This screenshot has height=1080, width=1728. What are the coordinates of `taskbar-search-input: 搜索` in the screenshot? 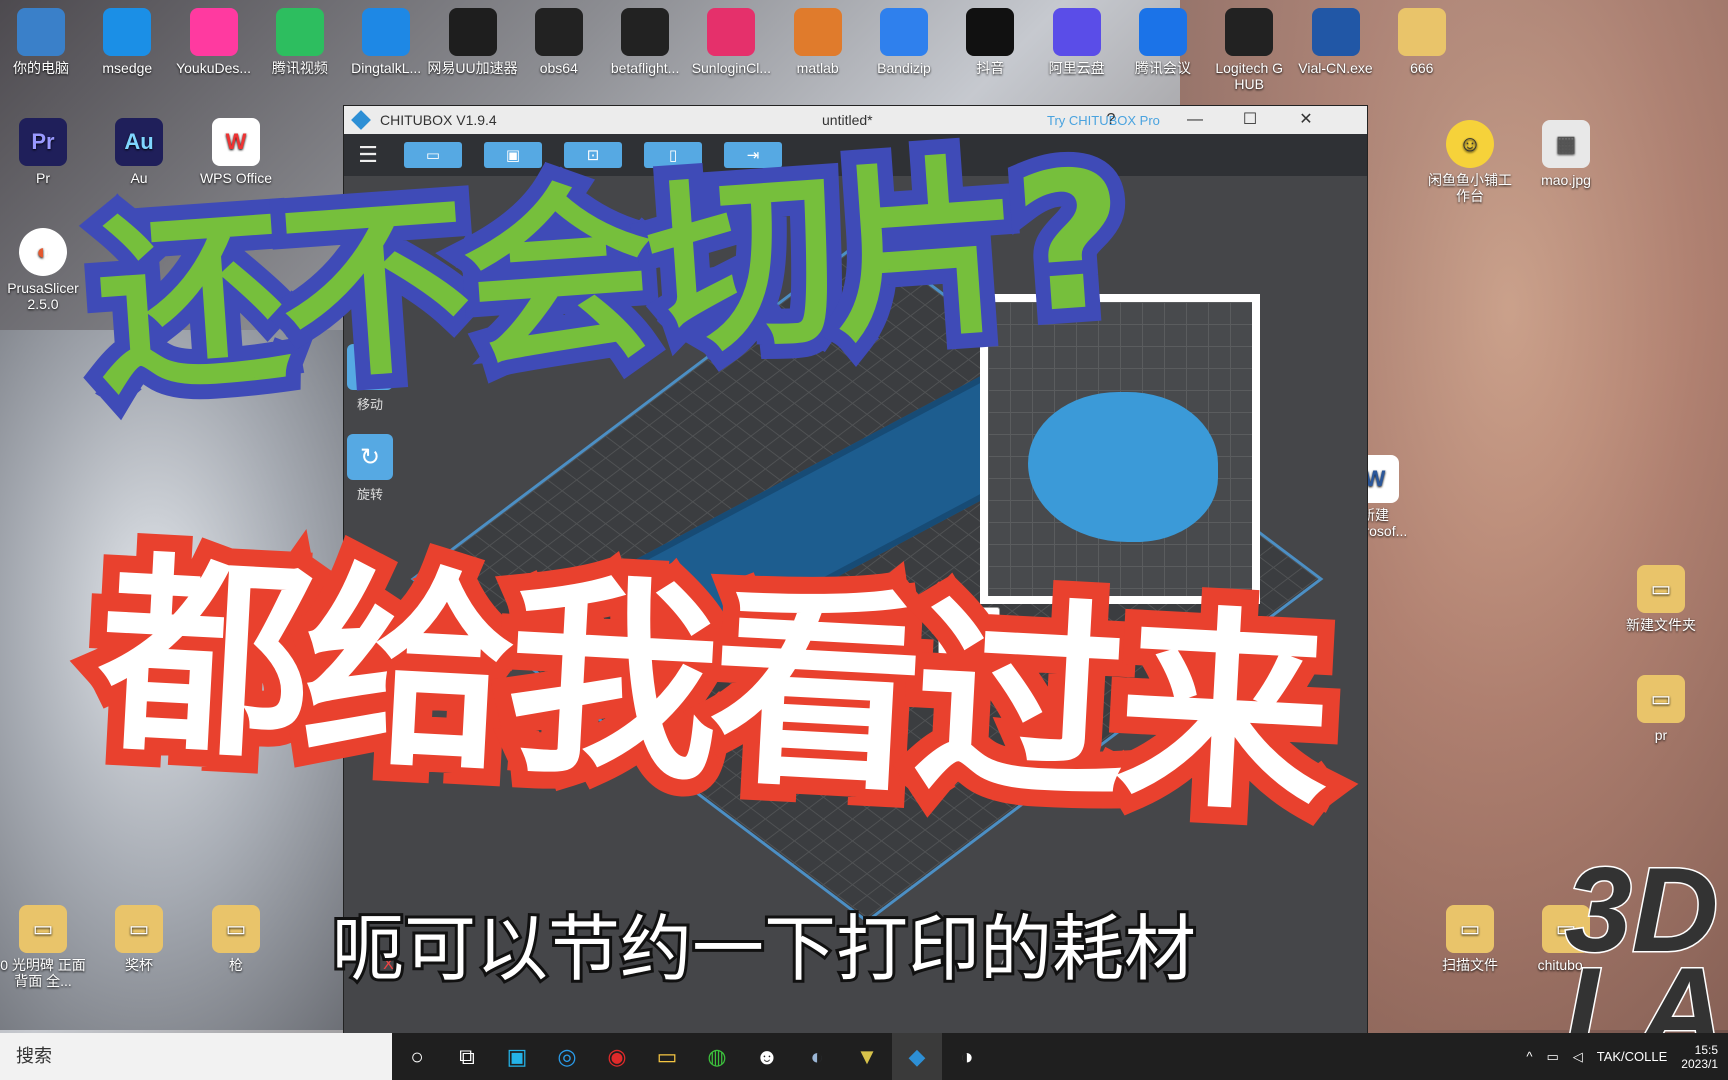 It's located at (196, 1056).